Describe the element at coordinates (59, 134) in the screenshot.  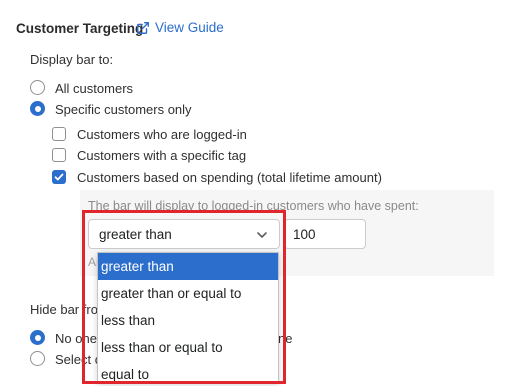
I see `checkbox-logged-in` at that location.